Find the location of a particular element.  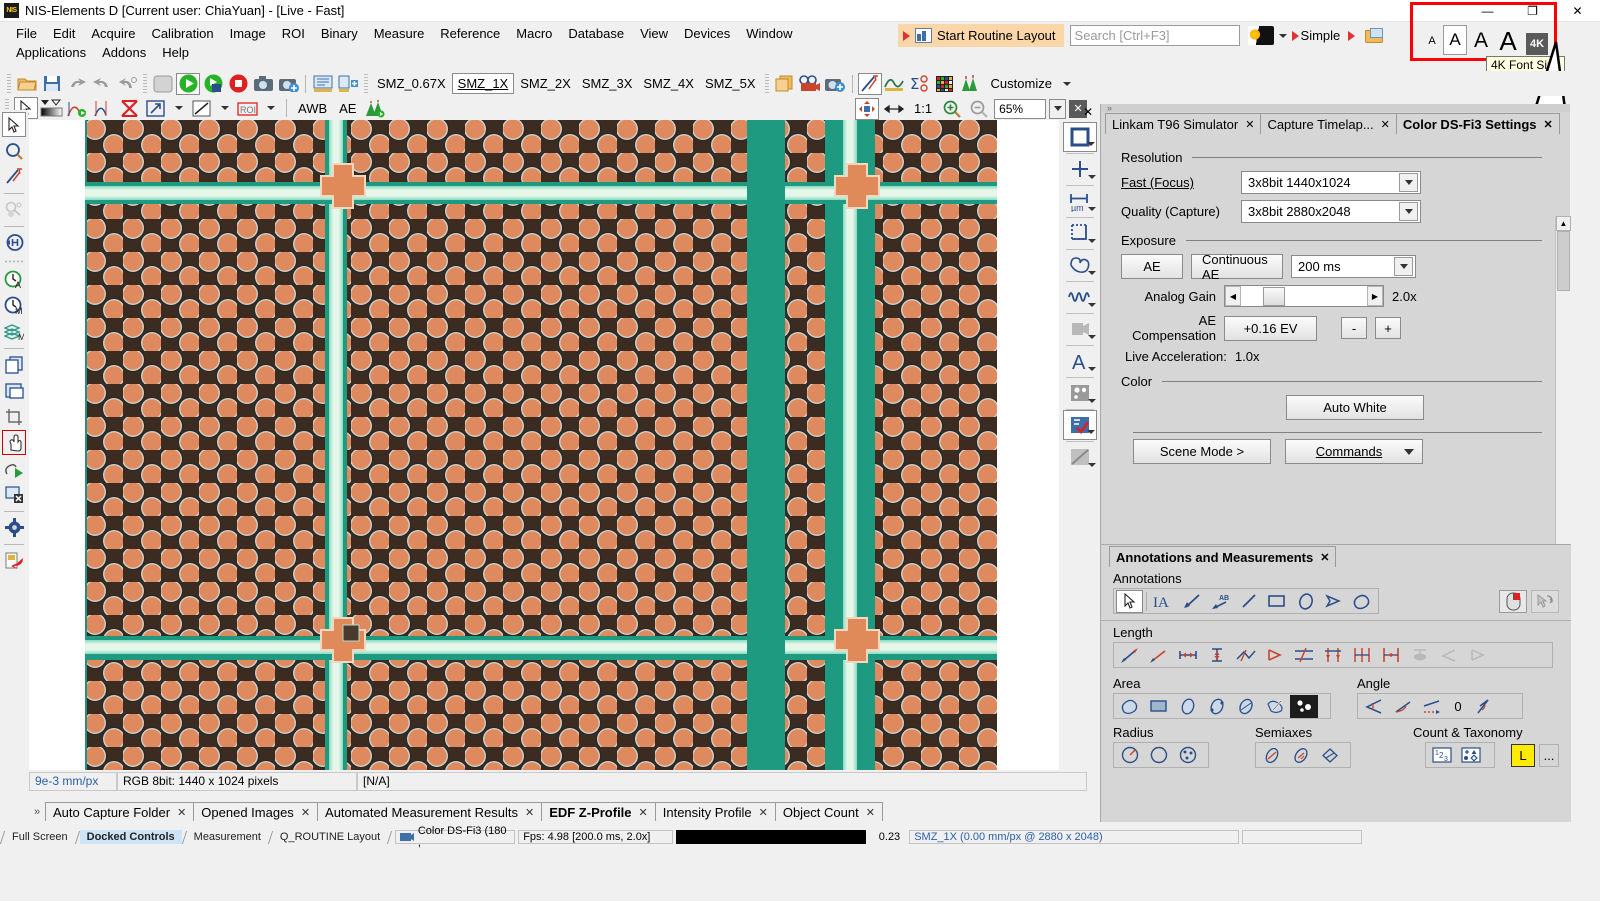

tool-auto-time-icon: A is located at coordinates (14, 279).